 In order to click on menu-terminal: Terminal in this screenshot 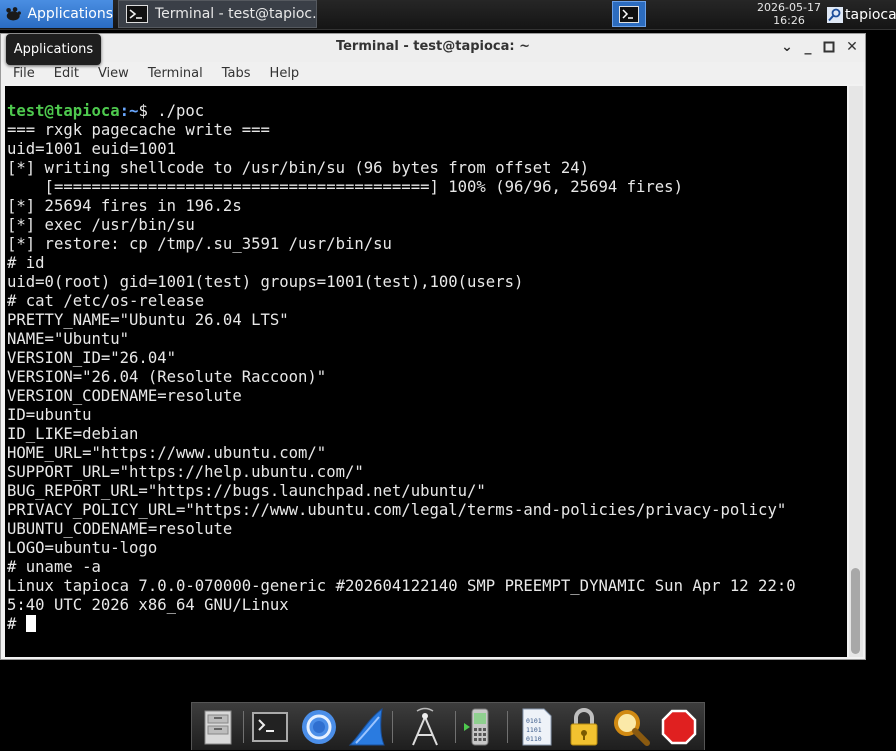, I will do `click(173, 73)`.